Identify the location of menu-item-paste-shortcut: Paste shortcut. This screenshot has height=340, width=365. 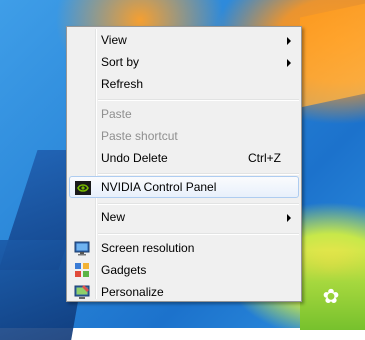
(184, 136).